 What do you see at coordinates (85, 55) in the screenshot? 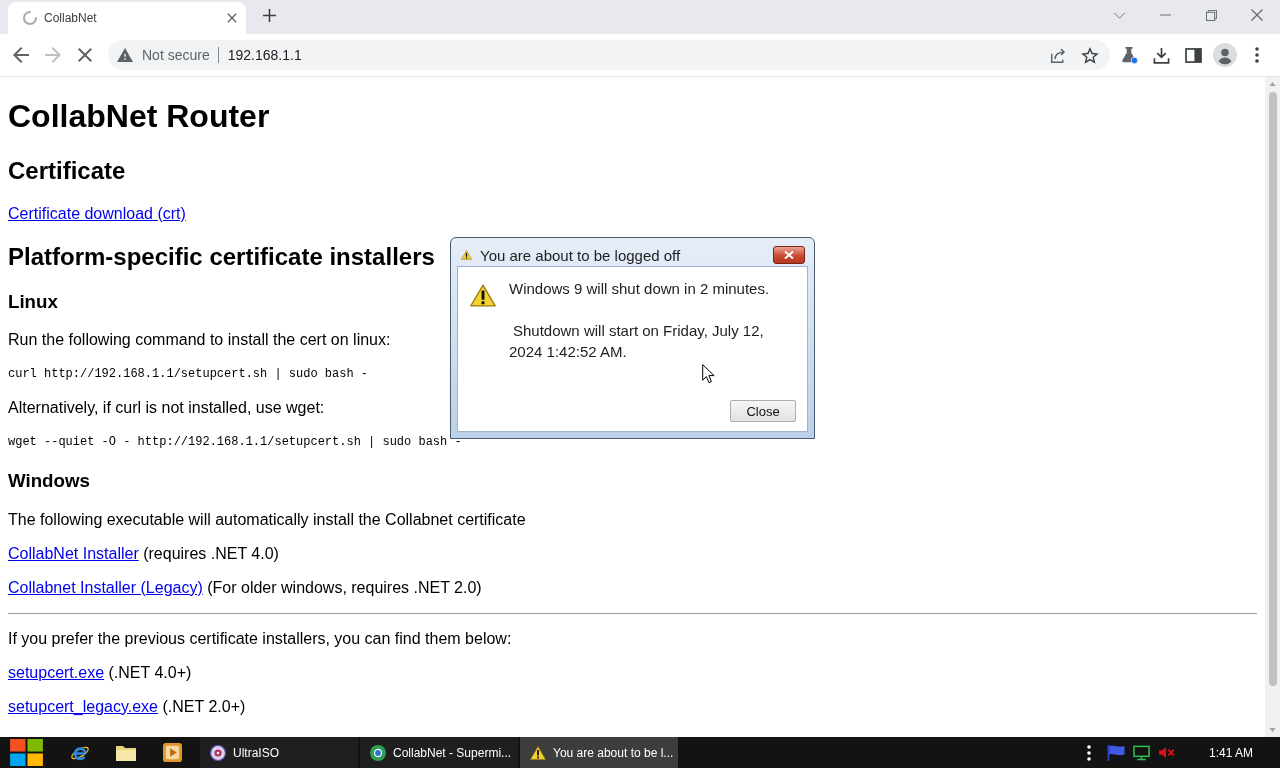
I see `stop-icon` at bounding box center [85, 55].